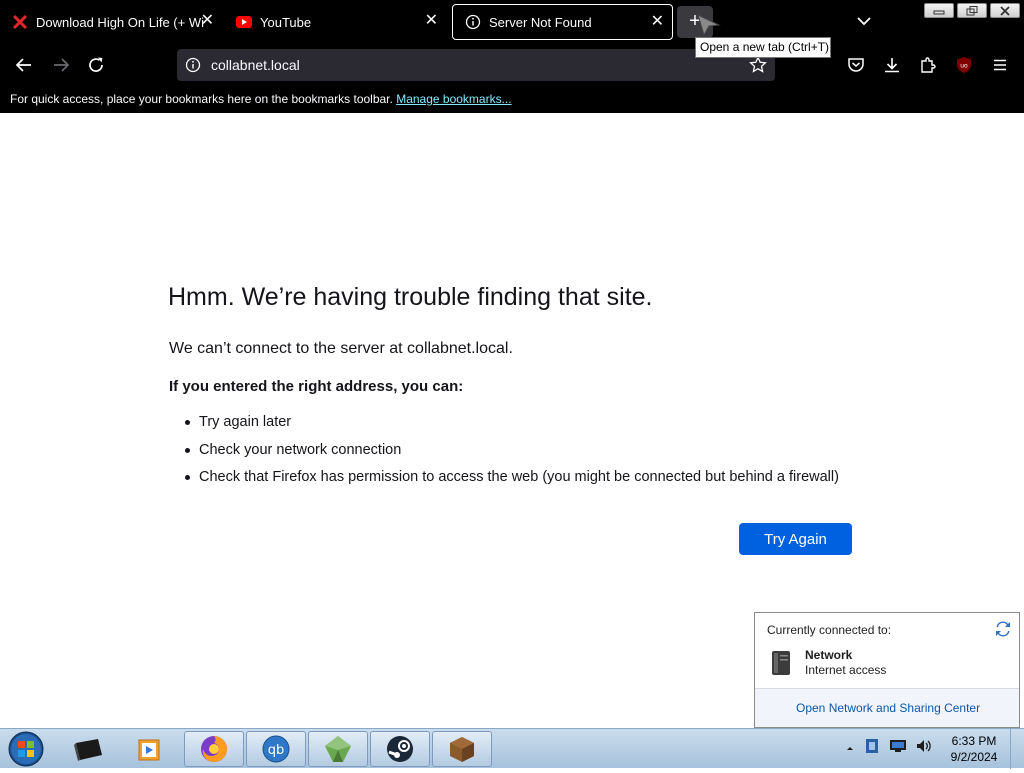  I want to click on tab-title: YouTube, so click(286, 22).